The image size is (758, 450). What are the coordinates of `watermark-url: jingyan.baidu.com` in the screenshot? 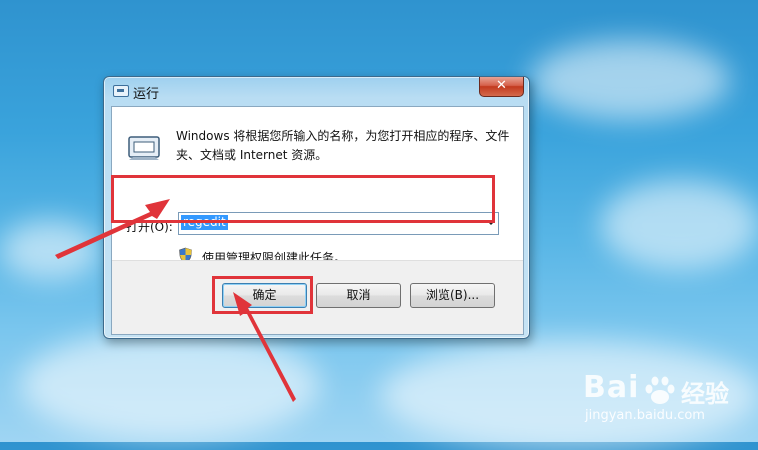 It's located at (645, 415).